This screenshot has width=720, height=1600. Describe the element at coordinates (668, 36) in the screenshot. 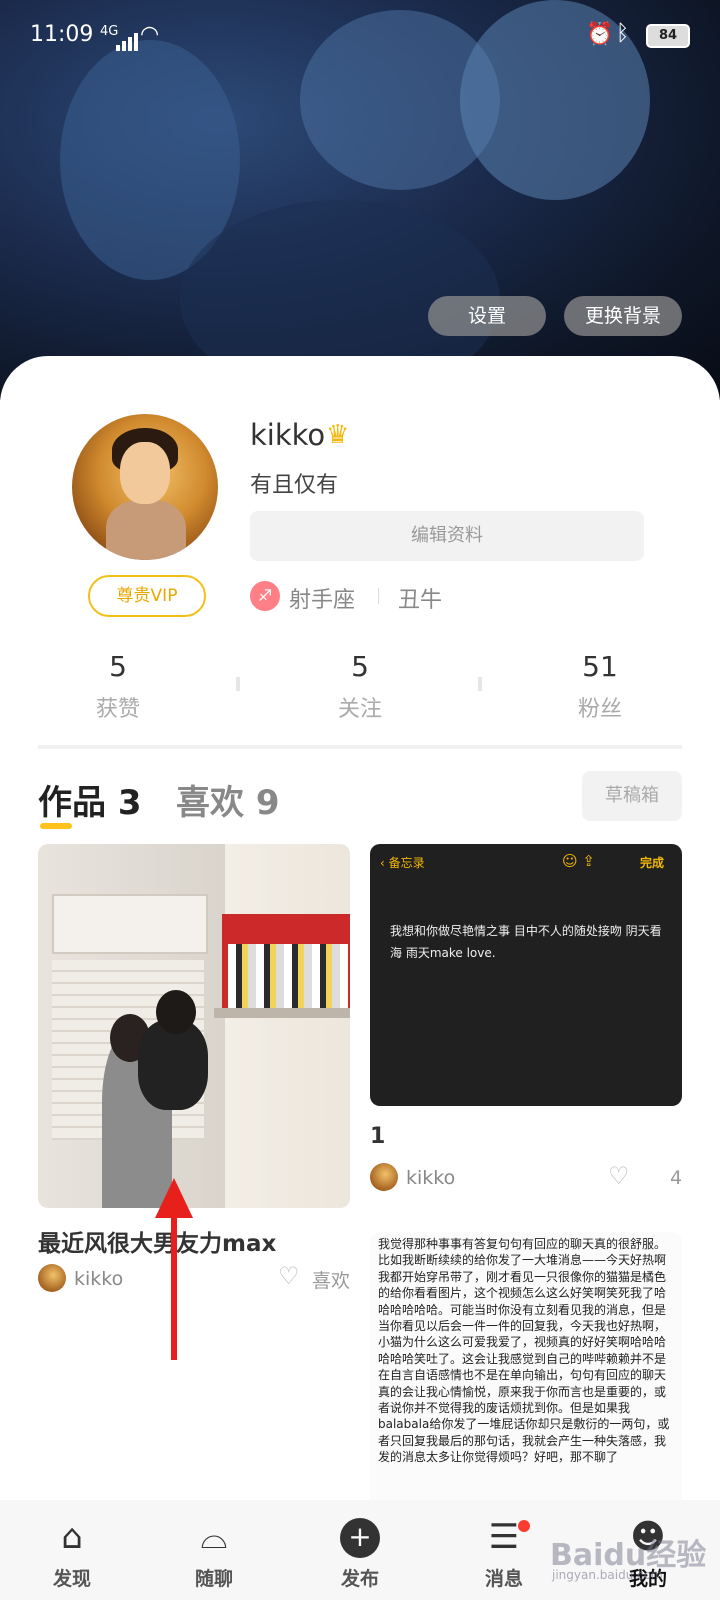

I see `battery-icon: 84` at that location.